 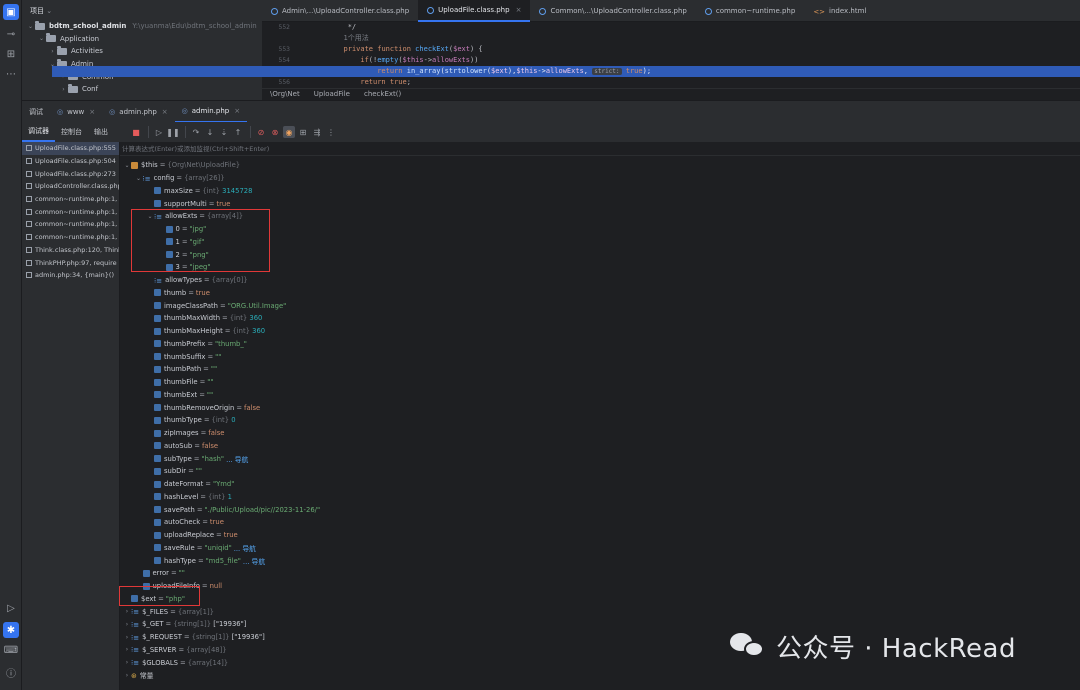 I want to click on variable-row: subDir = "", so click(x=174, y=471).